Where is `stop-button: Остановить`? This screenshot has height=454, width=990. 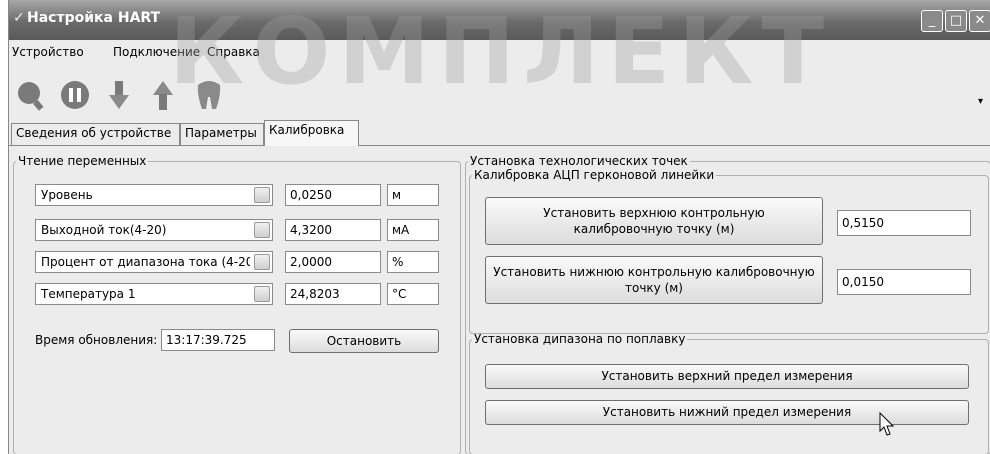
stop-button: Остановить is located at coordinates (364, 341).